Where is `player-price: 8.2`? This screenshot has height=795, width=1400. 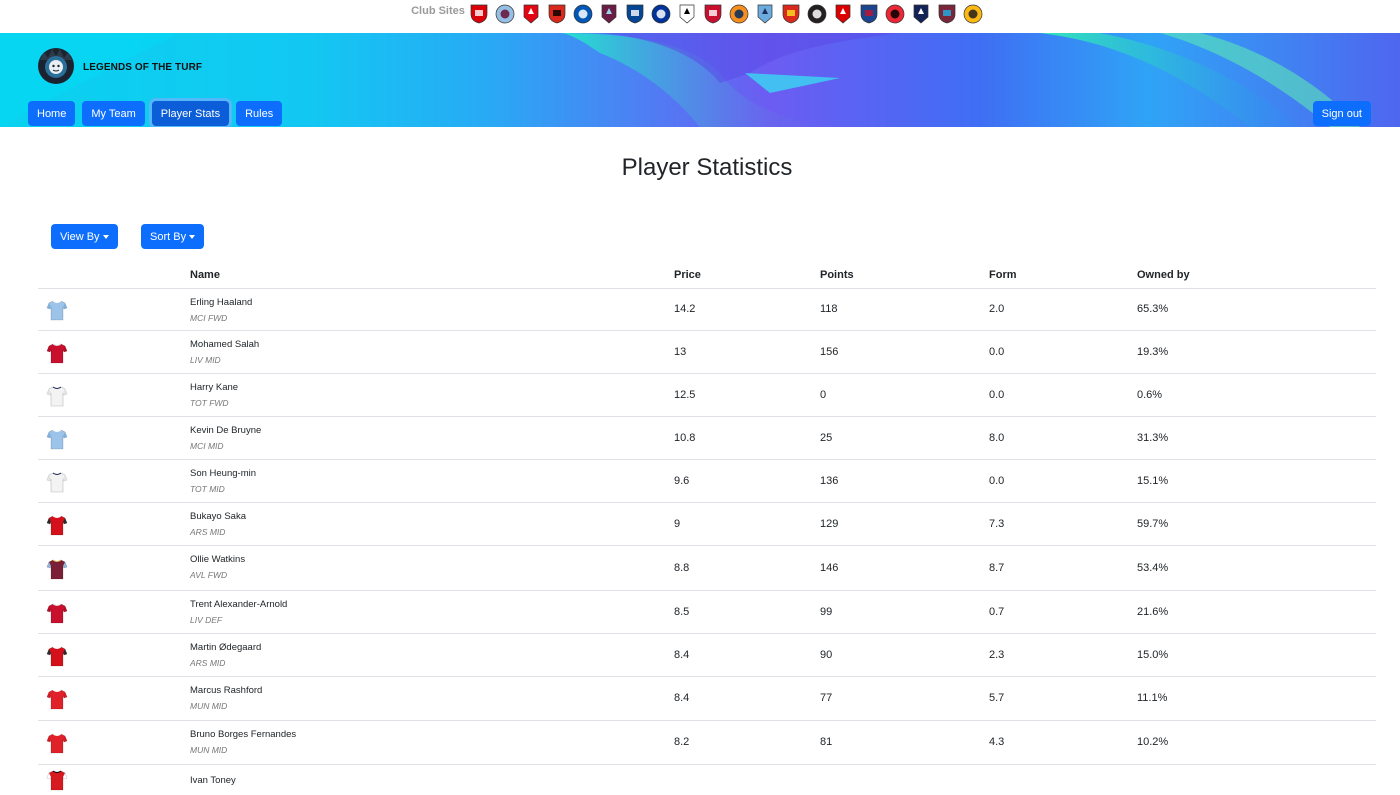 player-price: 8.2 is located at coordinates (682, 742).